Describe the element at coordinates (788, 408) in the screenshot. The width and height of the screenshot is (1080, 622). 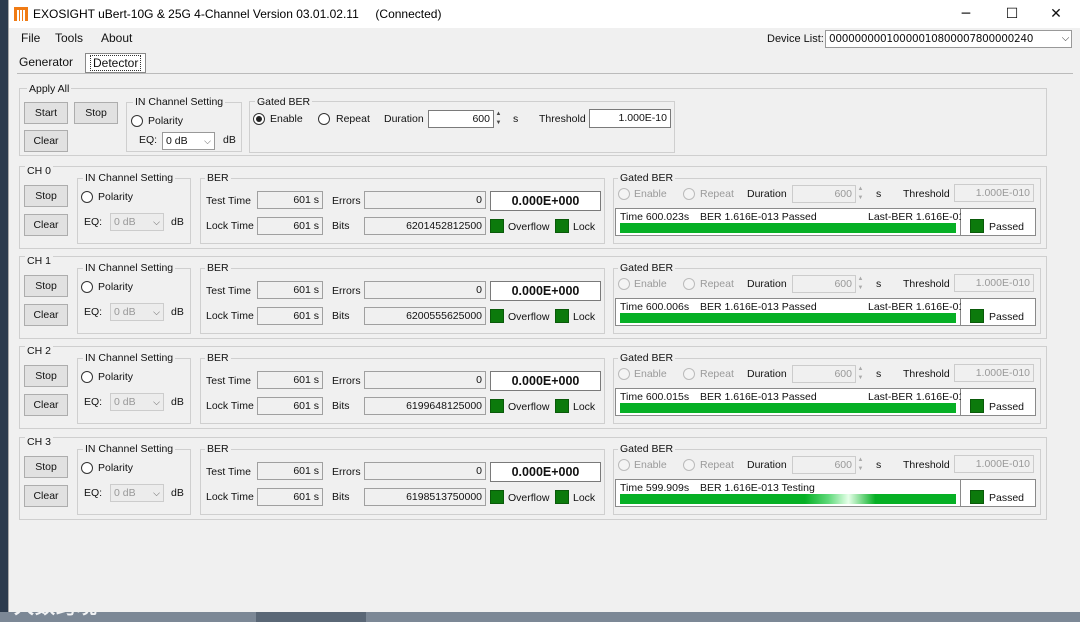
I see `progress-bar` at that location.